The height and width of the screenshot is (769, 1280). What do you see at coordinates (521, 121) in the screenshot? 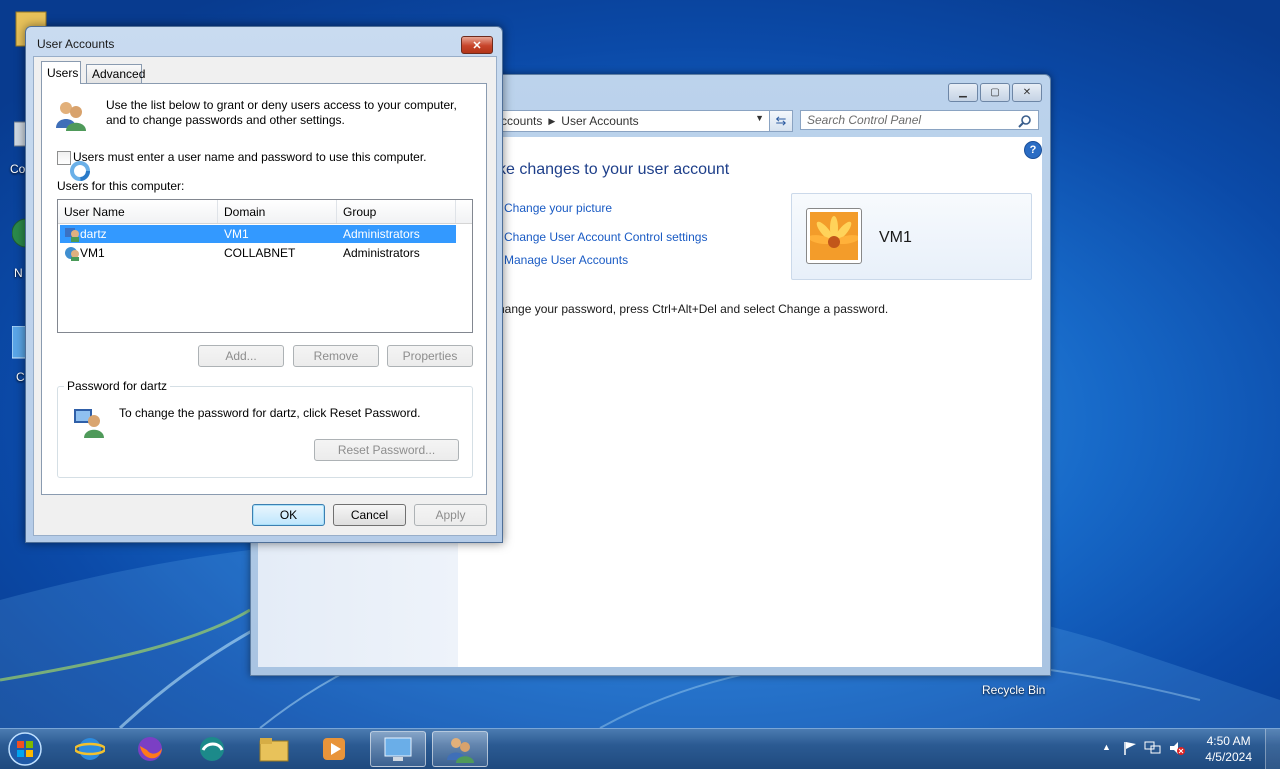
I see `breadcrumb-prefix: ccounts` at bounding box center [521, 121].